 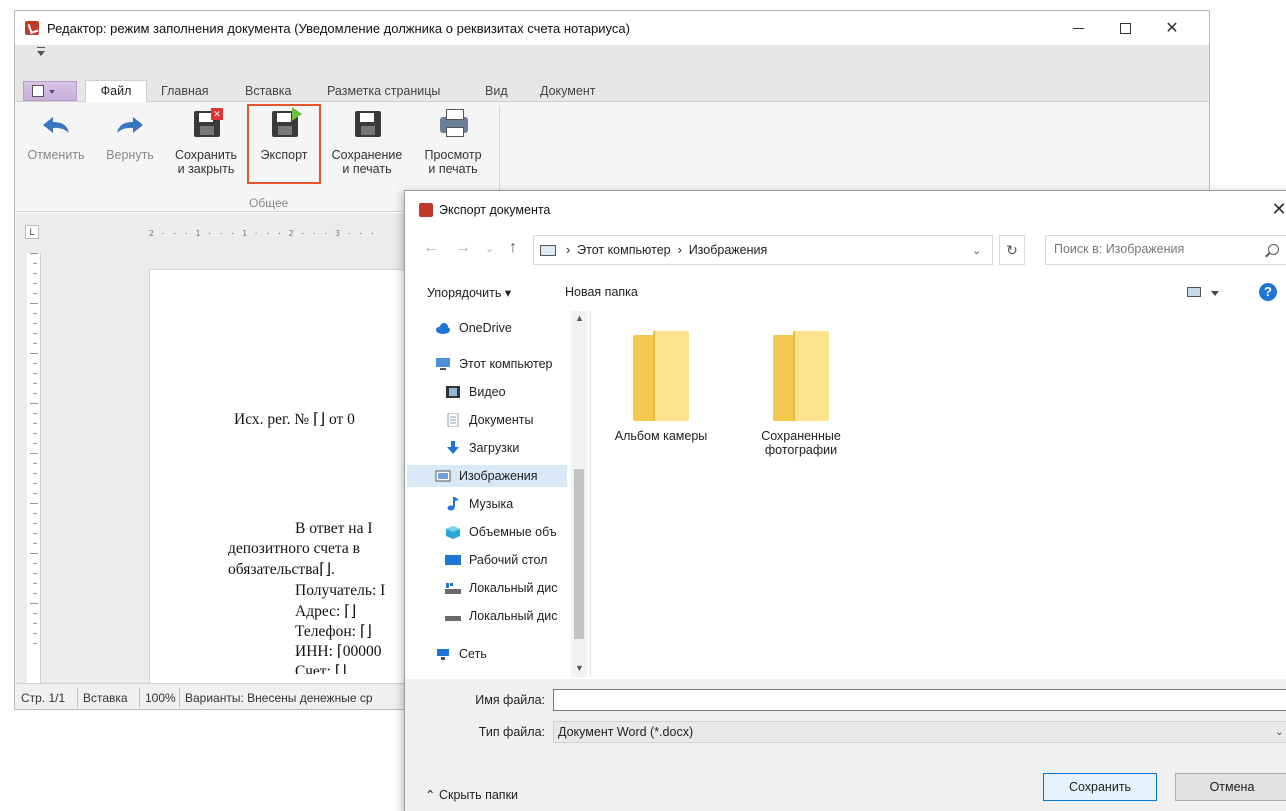 I want to click on save-print-label-1: Сохранение, so click(x=367, y=155).